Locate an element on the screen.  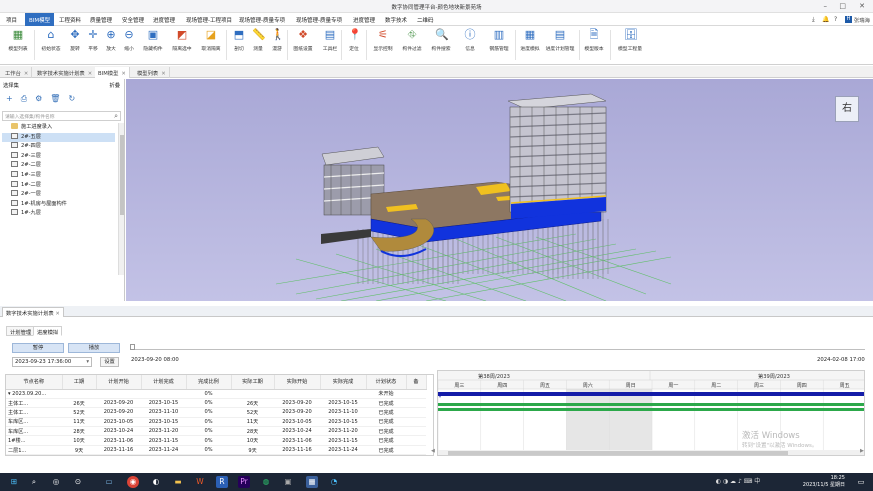
drawing-settings-button: ❖ 图纸设置 is located at coordinates (303, 41).